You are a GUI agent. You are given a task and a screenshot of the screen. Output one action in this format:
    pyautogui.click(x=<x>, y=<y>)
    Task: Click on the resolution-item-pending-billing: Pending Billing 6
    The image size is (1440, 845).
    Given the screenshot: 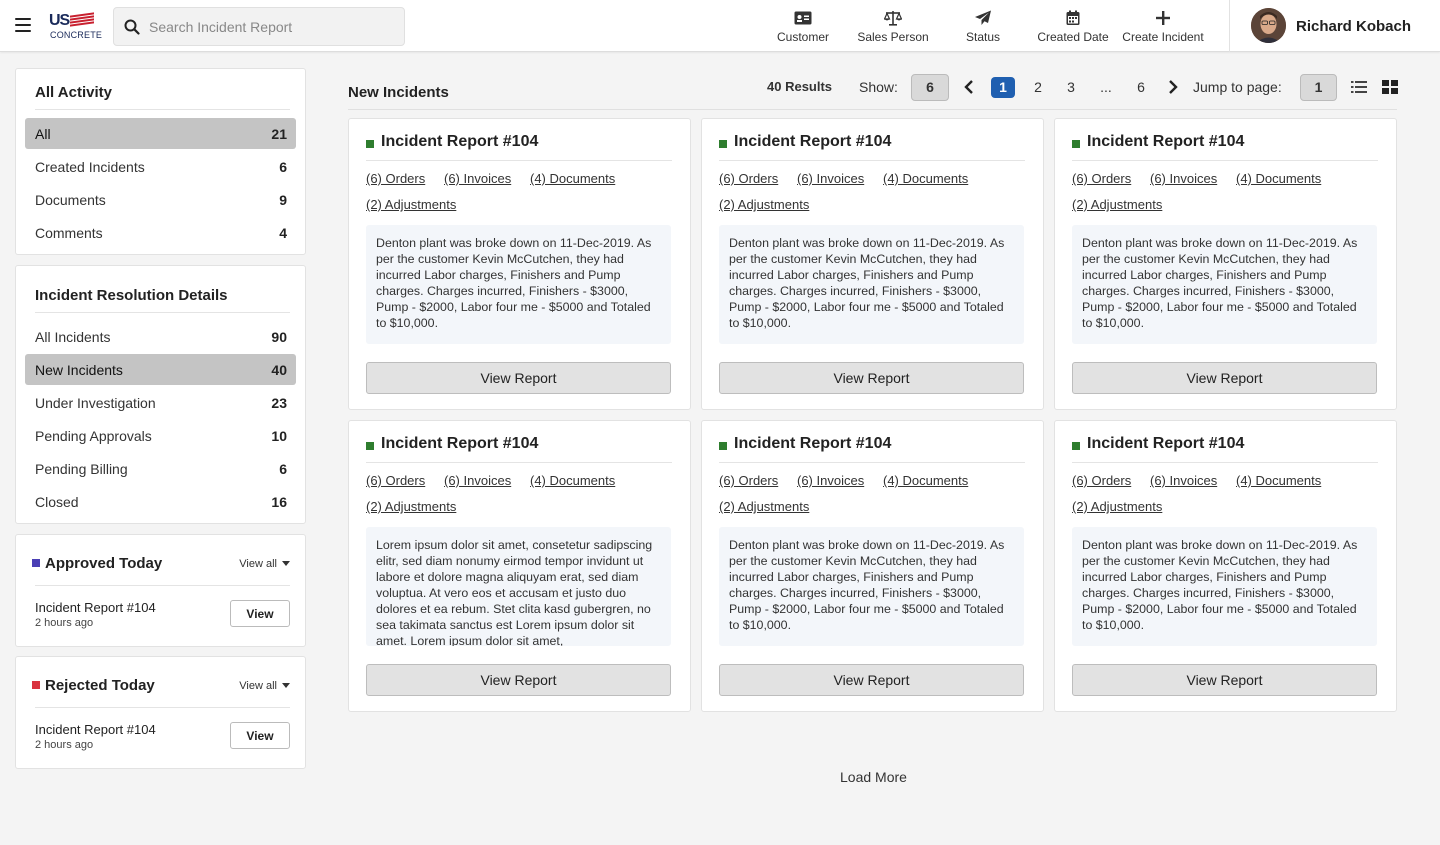 What is the action you would take?
    pyautogui.click(x=160, y=468)
    